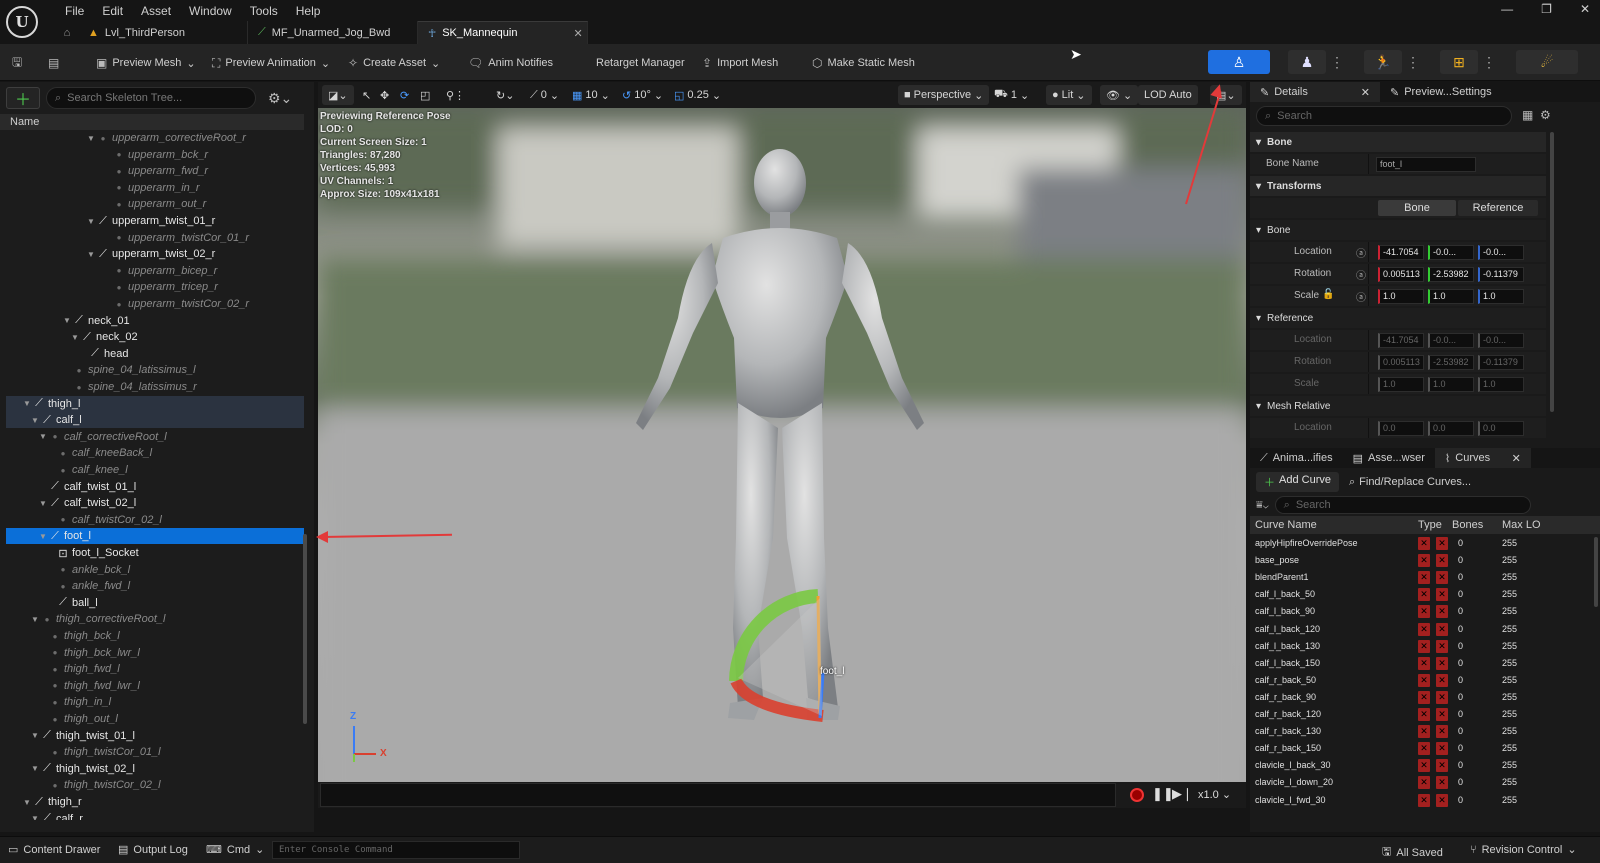 This screenshot has width=1600, height=863. What do you see at coordinates (155, 420) in the screenshot?
I see `bone-row: ▼ ⟋ calf_l` at bounding box center [155, 420].